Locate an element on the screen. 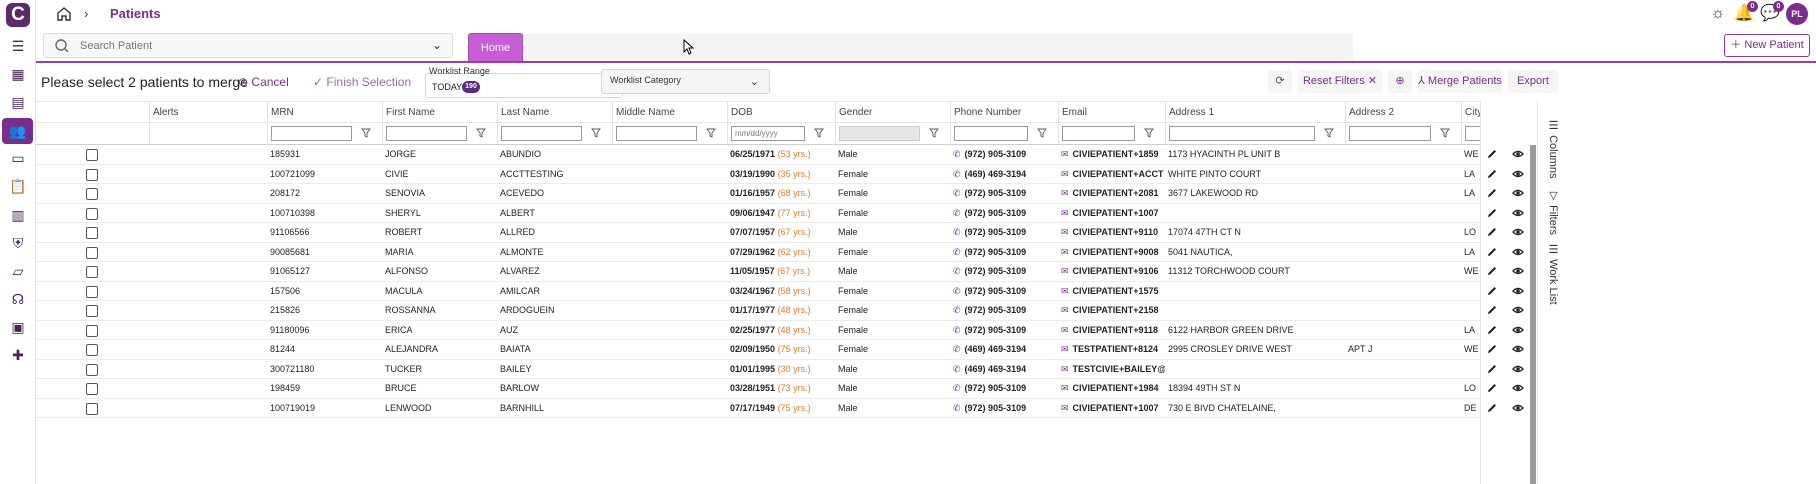 Image resolution: width=1816 pixels, height=484 pixels. column-header-addr2: Address 2 is located at coordinates (1403, 112).